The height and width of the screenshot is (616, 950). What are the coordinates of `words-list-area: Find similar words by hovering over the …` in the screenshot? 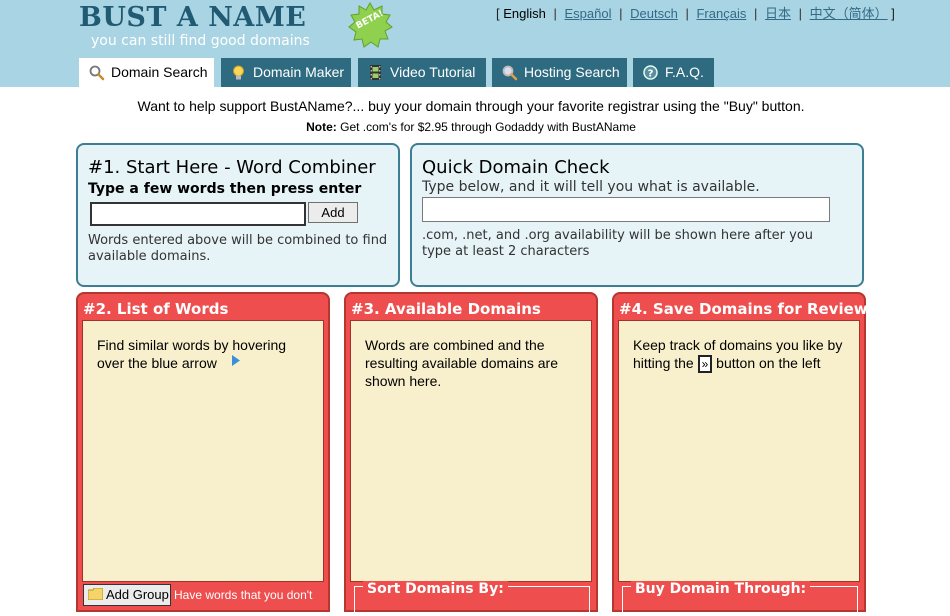 It's located at (203, 451).